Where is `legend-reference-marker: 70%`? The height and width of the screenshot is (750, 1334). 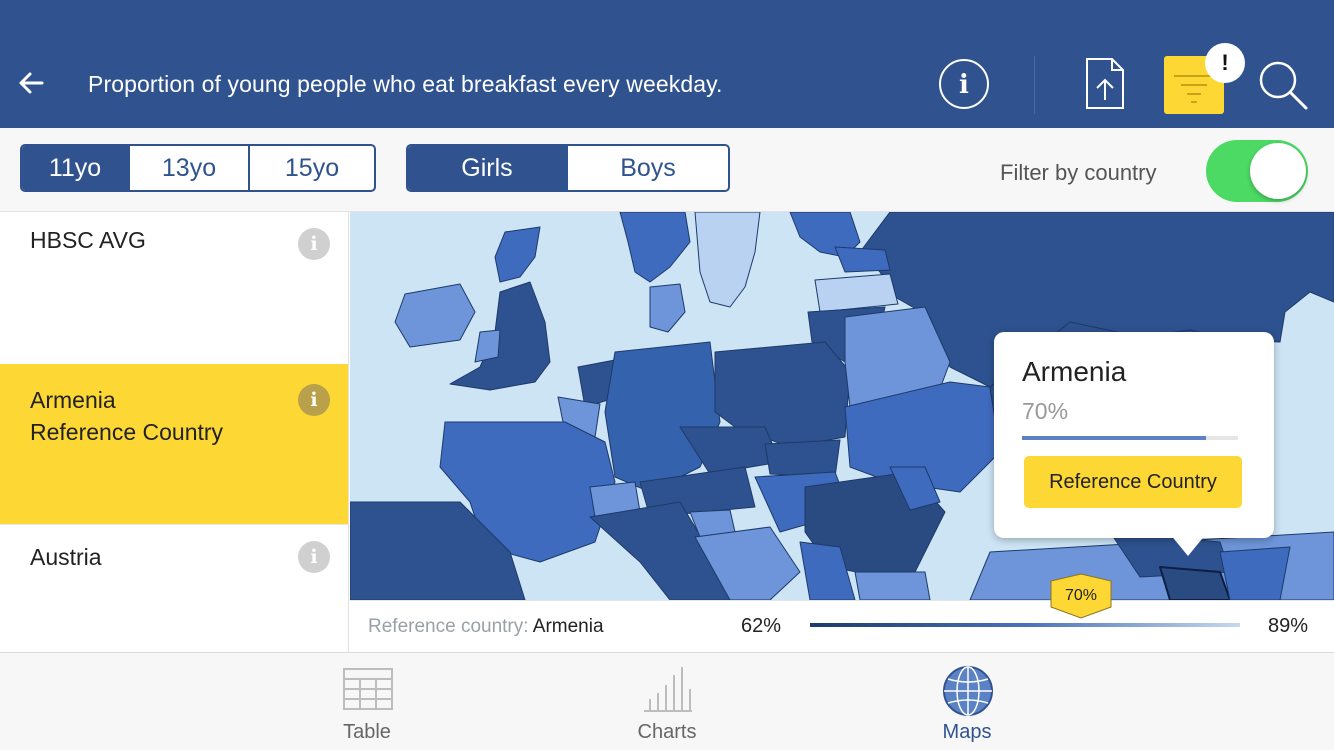 legend-reference-marker: 70% is located at coordinates (1081, 596).